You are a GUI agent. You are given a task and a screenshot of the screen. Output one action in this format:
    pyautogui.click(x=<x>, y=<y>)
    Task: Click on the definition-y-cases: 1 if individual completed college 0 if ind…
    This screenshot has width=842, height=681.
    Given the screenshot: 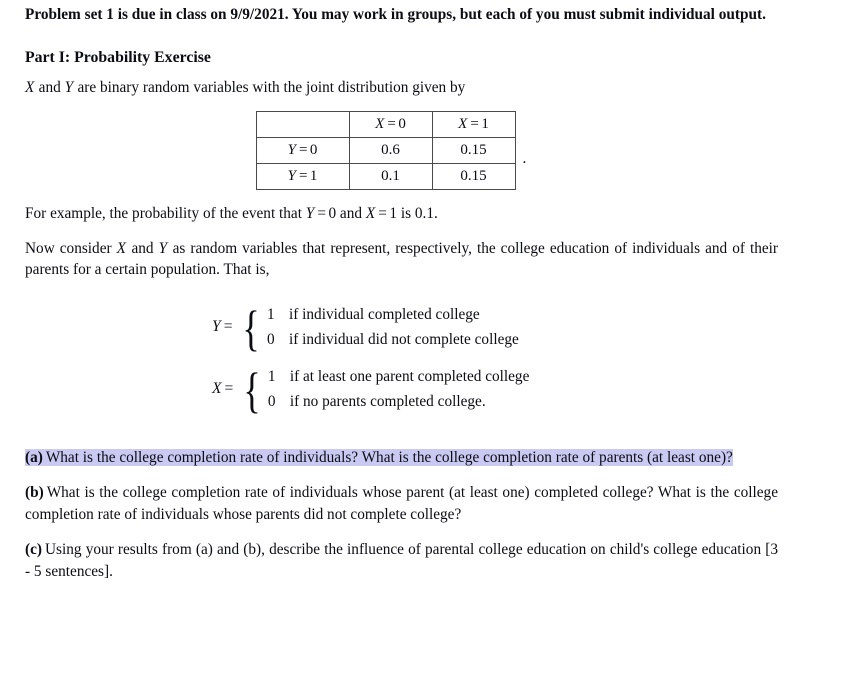 What is the action you would take?
    pyautogui.click(x=390, y=327)
    